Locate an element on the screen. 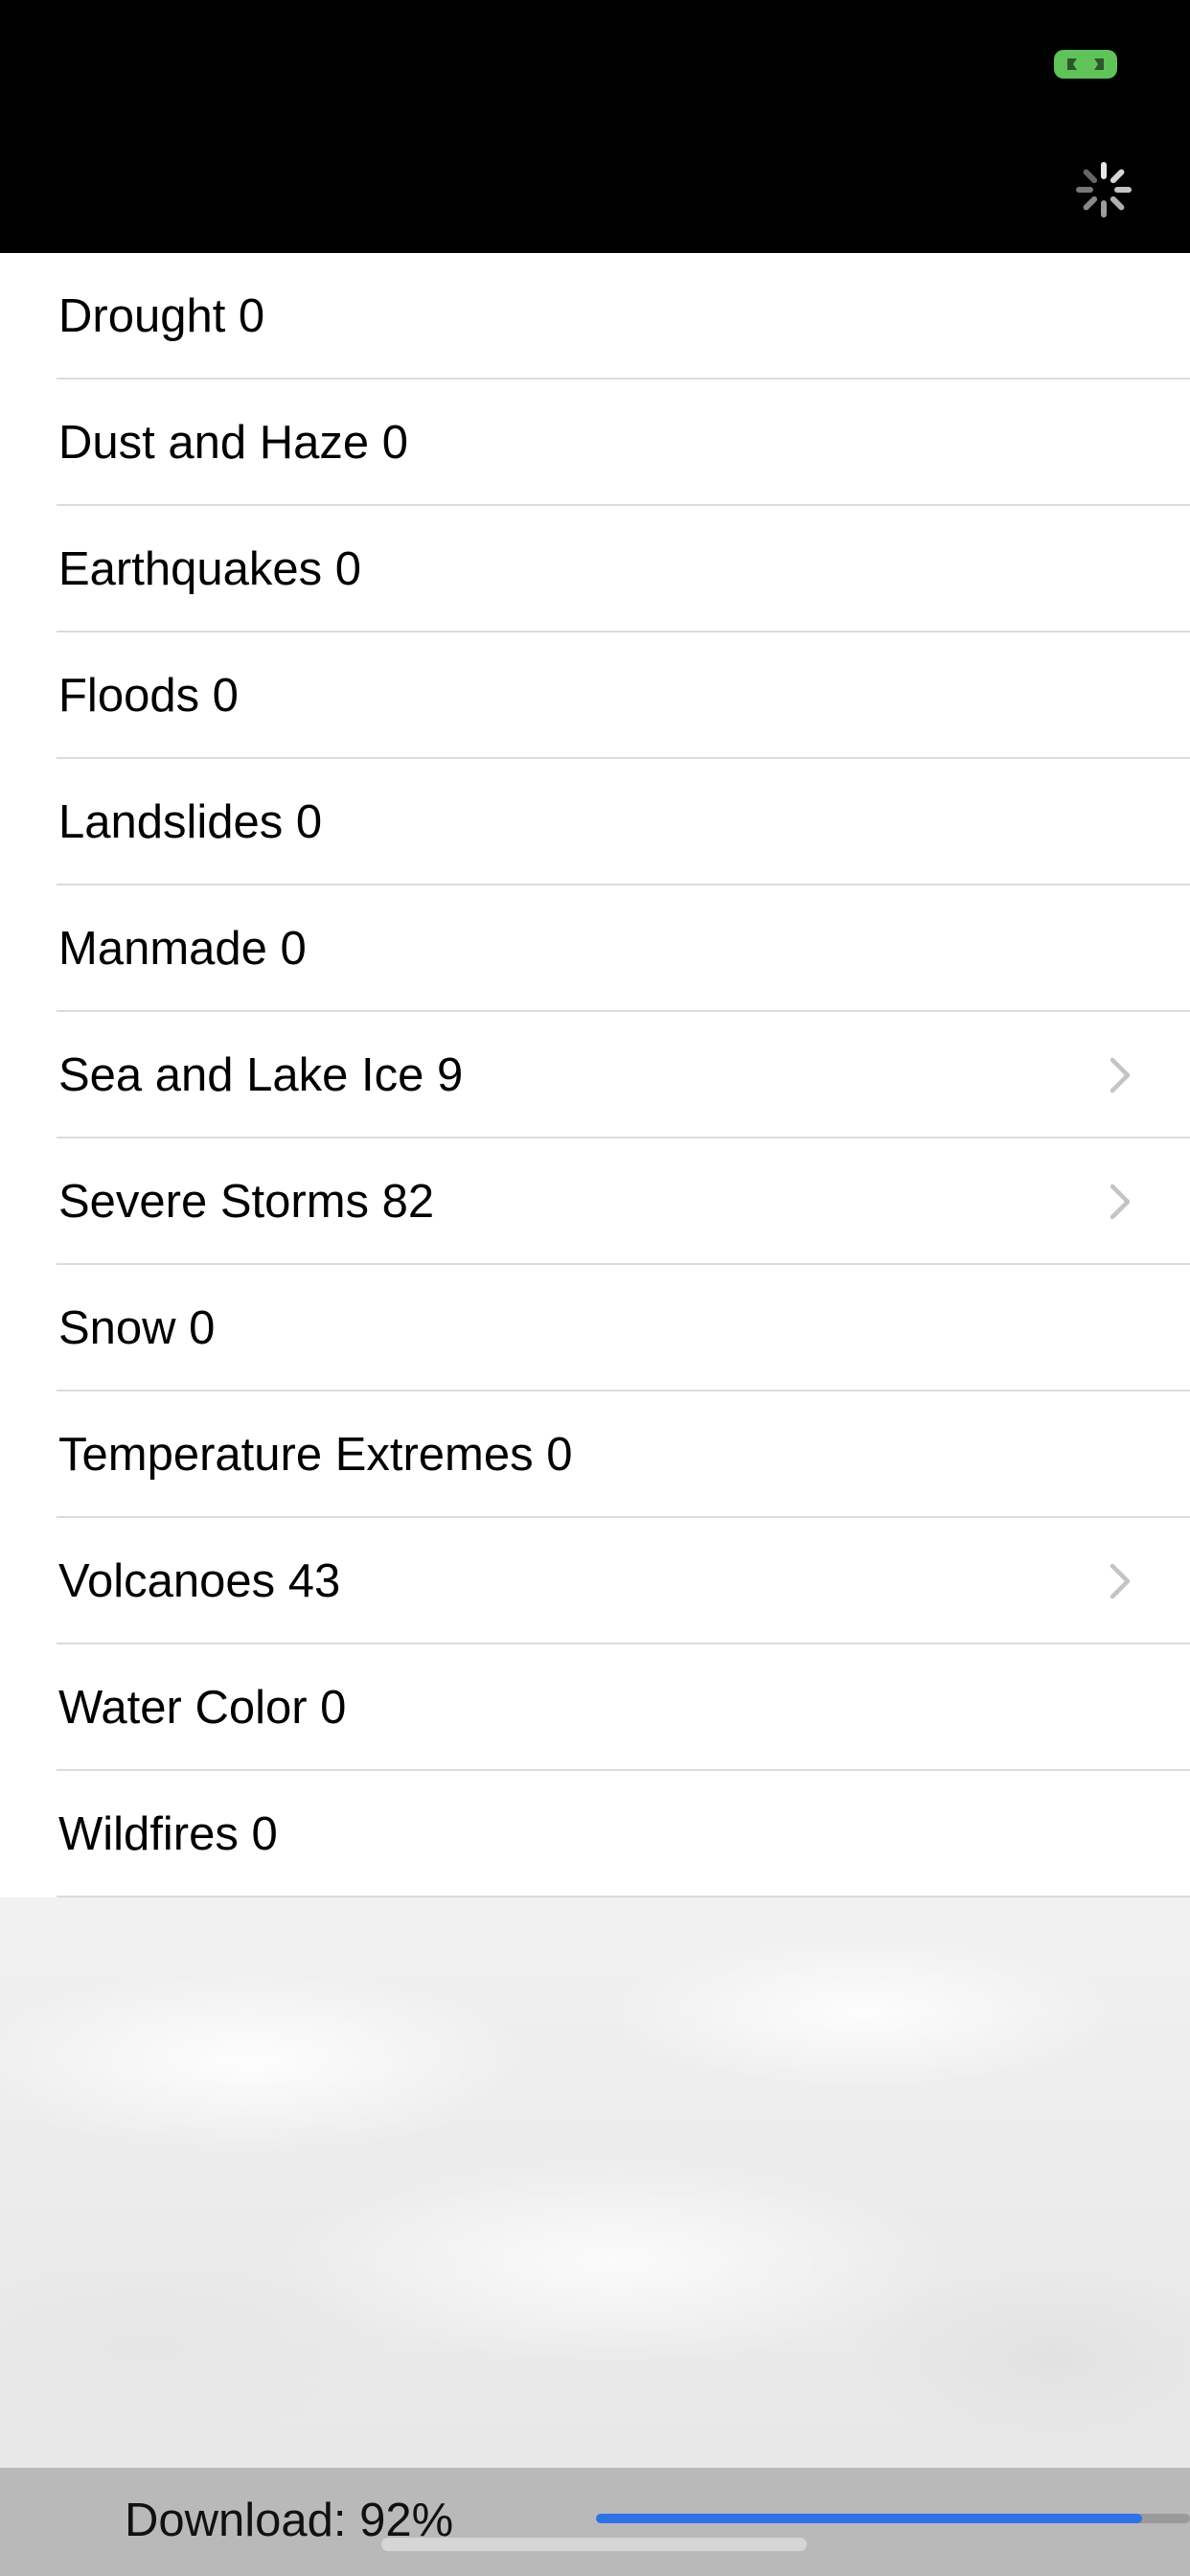  category-label: Dust and Haze 0 is located at coordinates (233, 443).